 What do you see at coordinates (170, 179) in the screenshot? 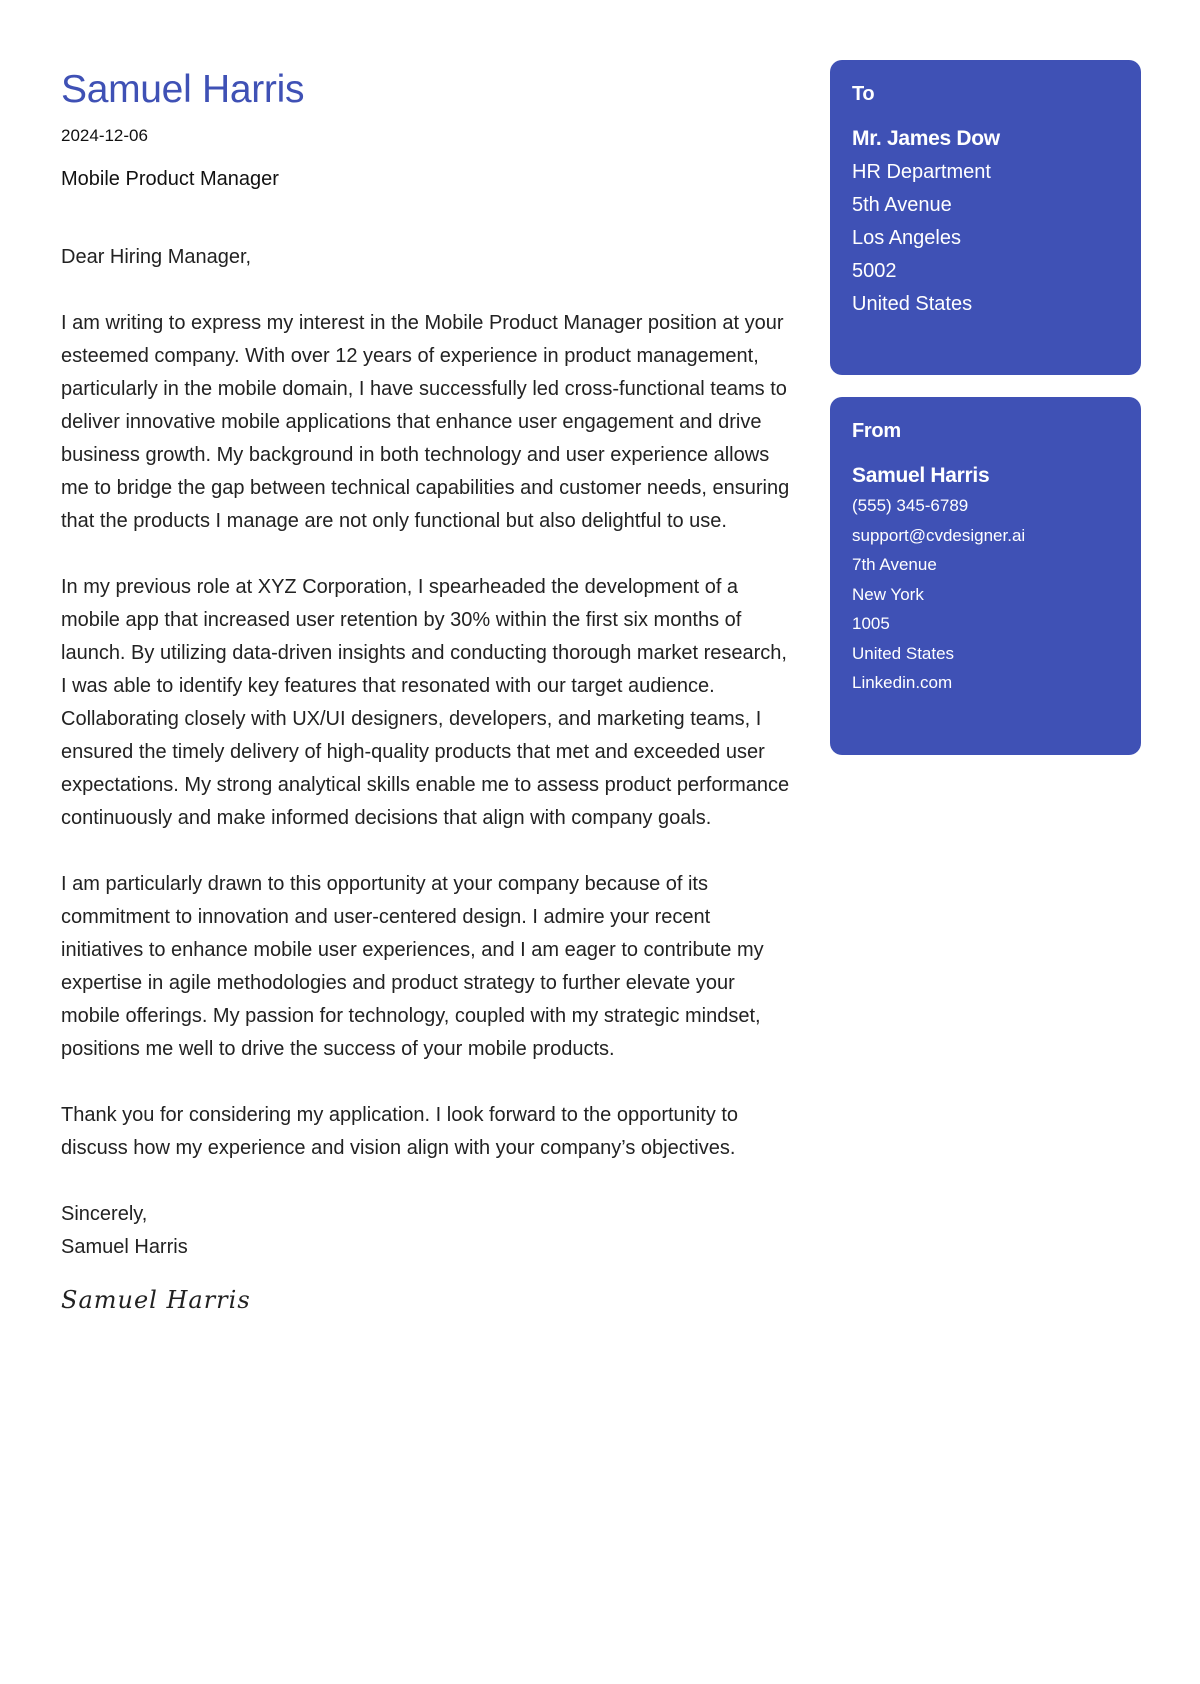
I see `job-title: Mobile Product Manager` at bounding box center [170, 179].